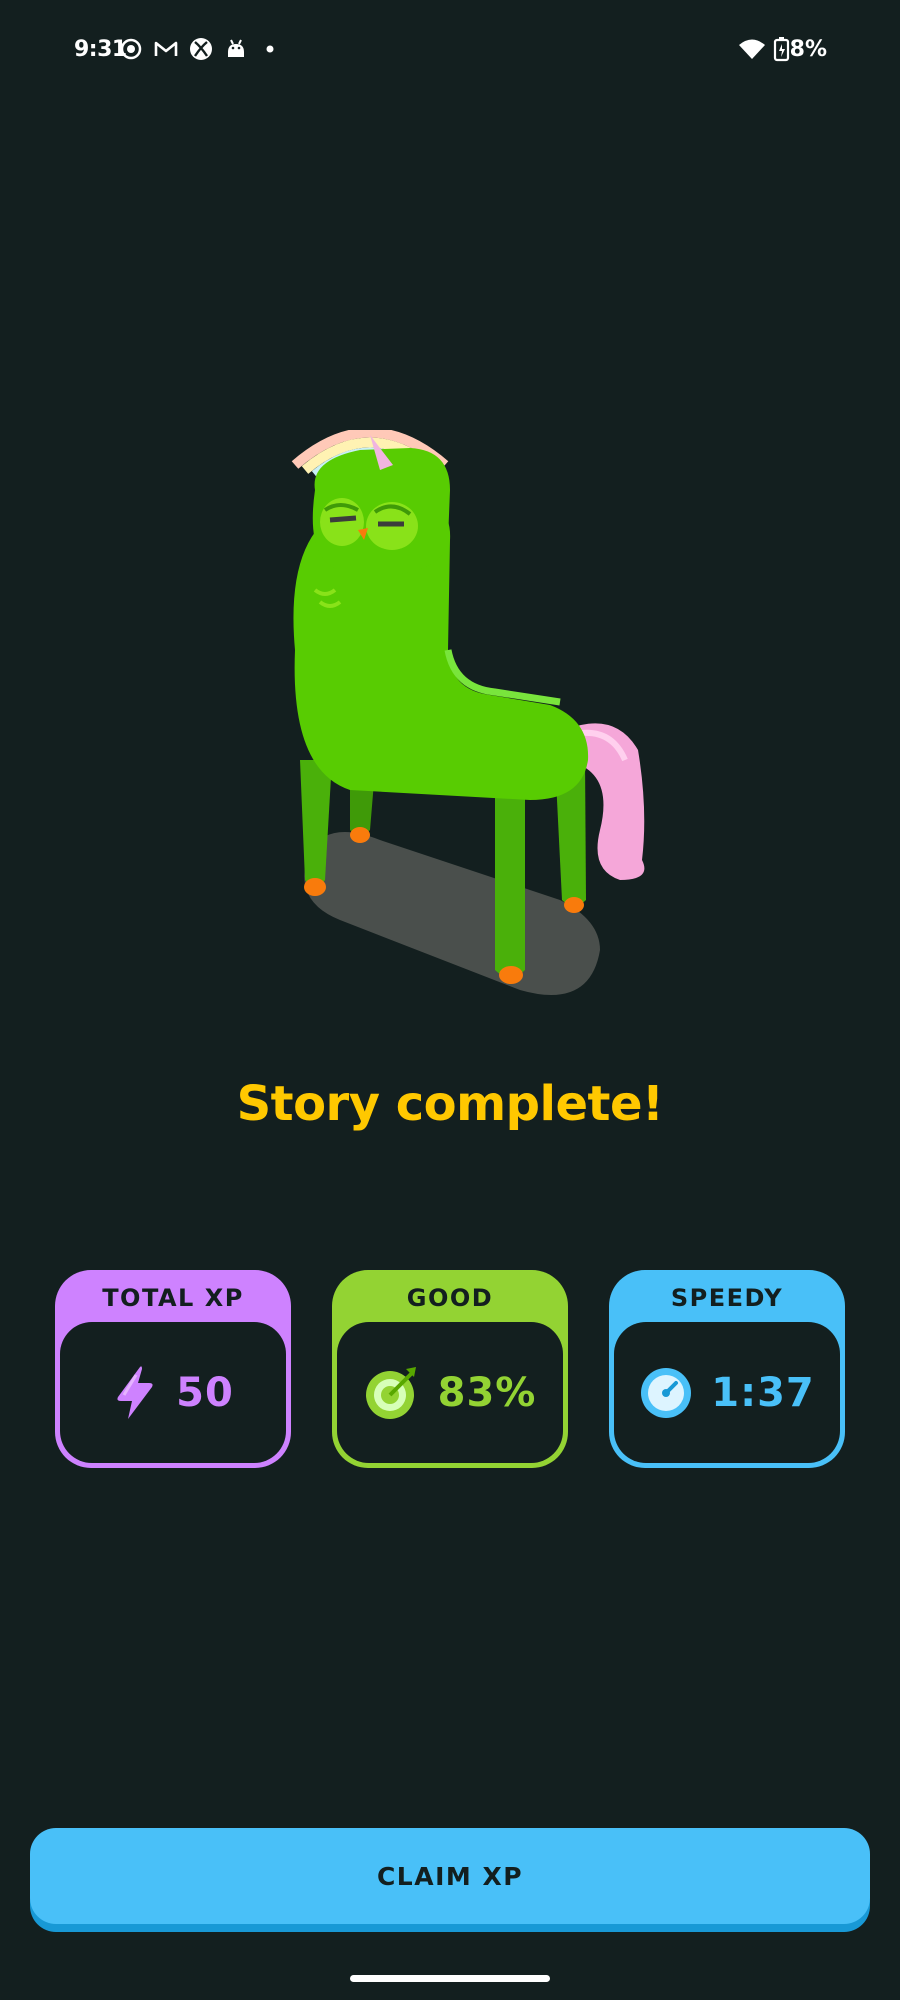  I want to click on status-bar: 9:31 8%, so click(450, 50).